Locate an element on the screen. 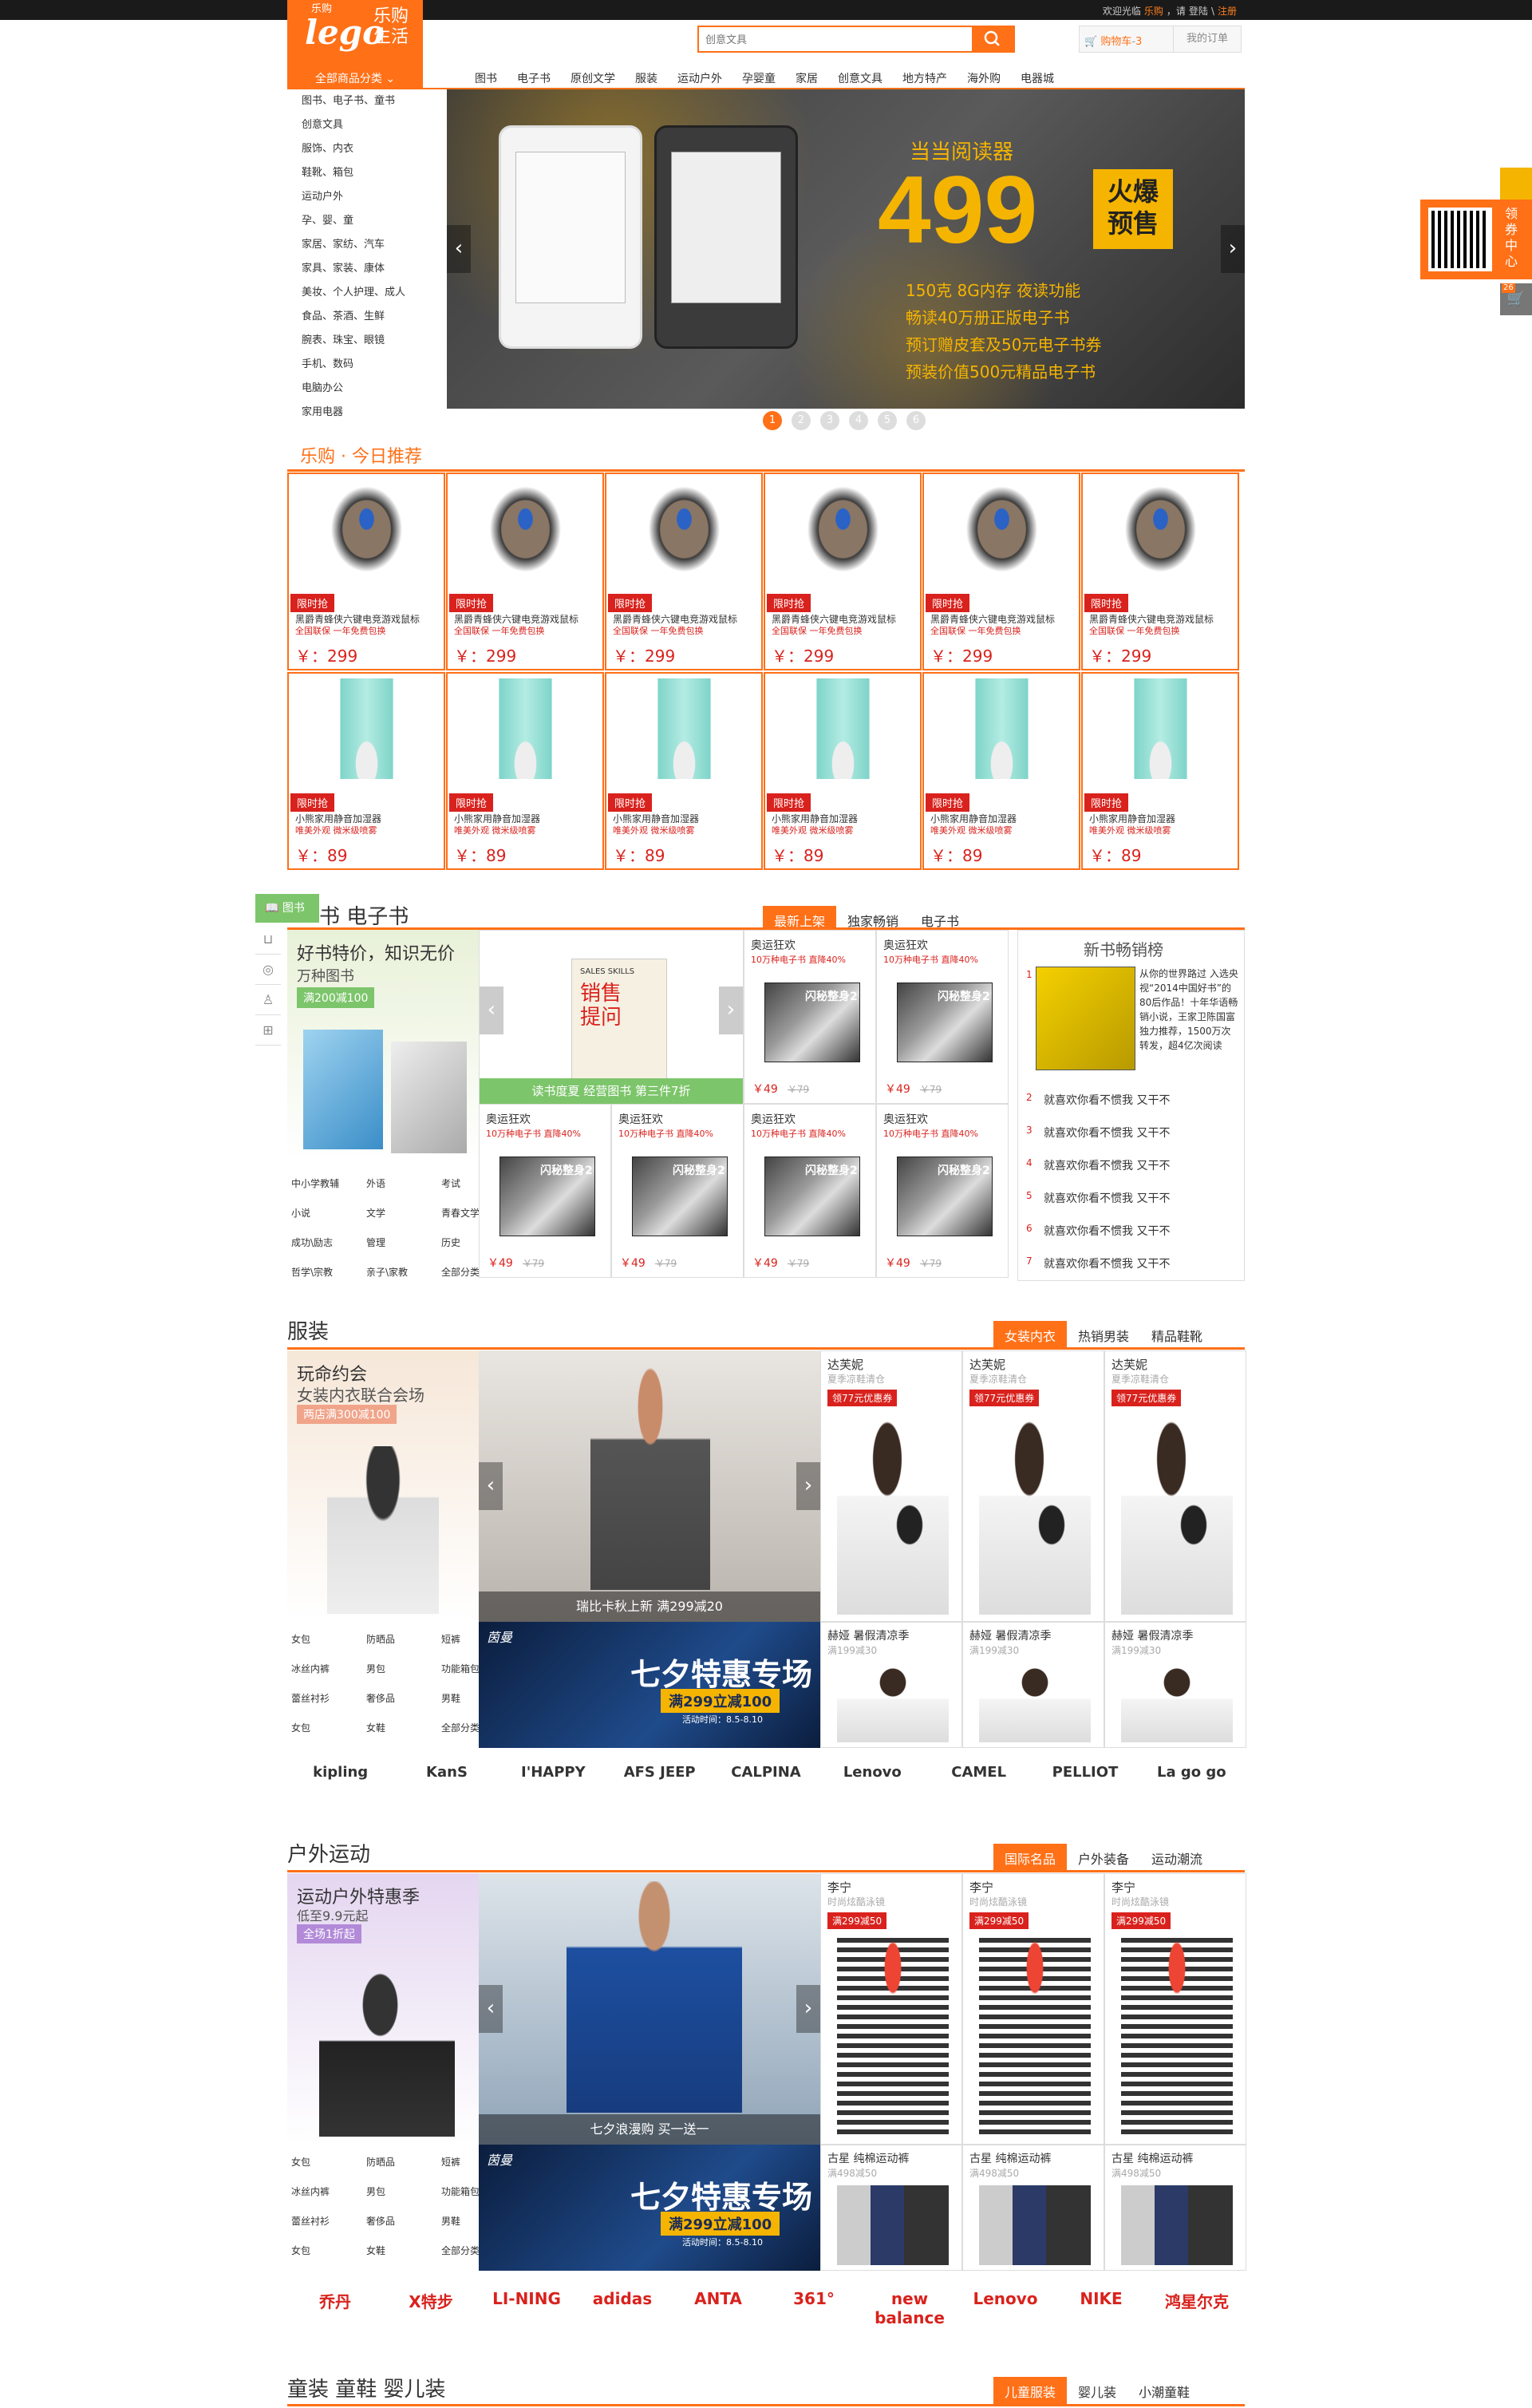  nav-item: 海外购 is located at coordinates (984, 79).